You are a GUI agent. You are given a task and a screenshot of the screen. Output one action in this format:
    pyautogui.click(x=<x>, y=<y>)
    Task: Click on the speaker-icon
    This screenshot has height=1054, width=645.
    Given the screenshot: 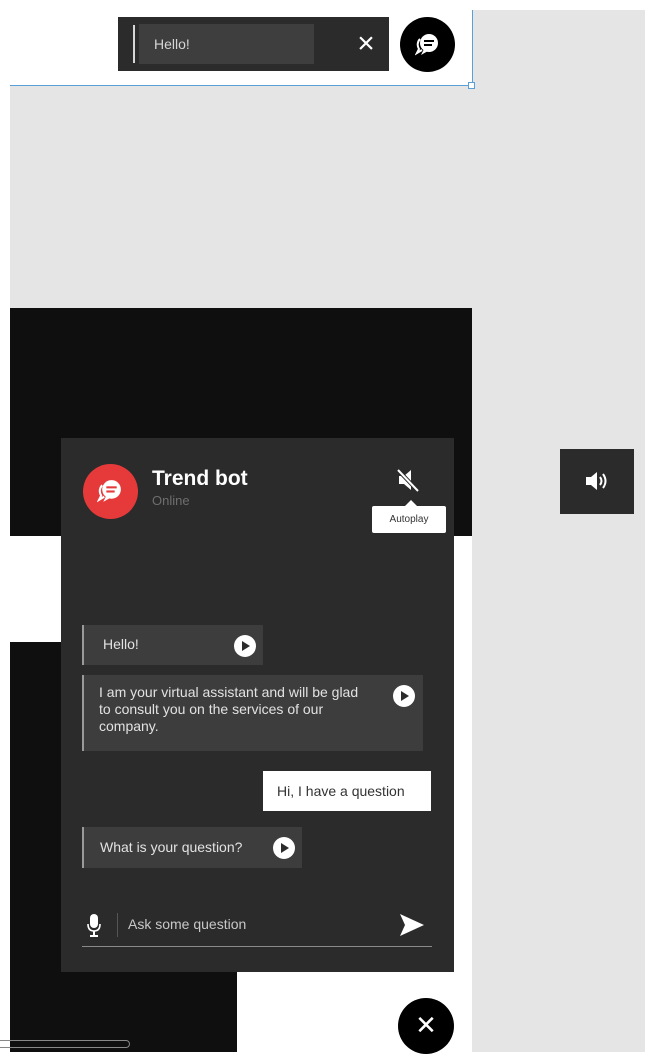 What is the action you would take?
    pyautogui.click(x=596, y=481)
    